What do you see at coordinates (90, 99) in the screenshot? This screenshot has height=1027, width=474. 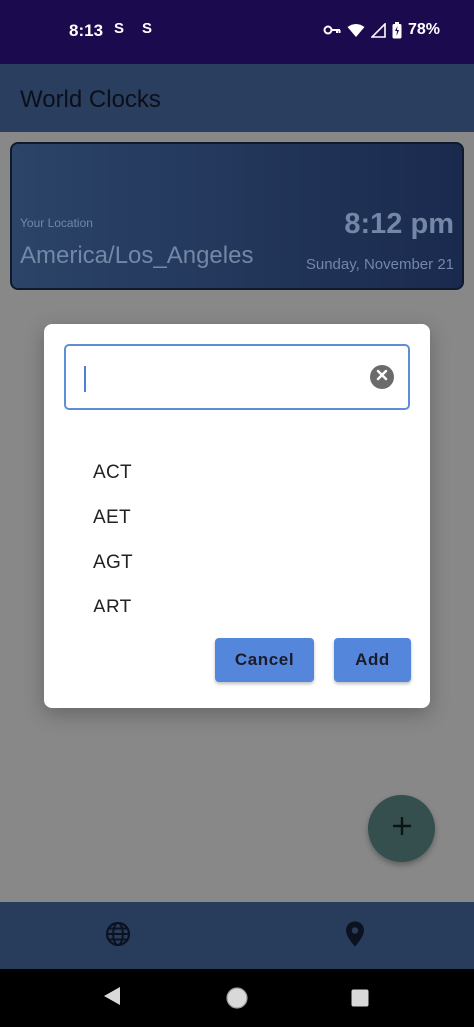 I see `app-title: World Clocks` at bounding box center [90, 99].